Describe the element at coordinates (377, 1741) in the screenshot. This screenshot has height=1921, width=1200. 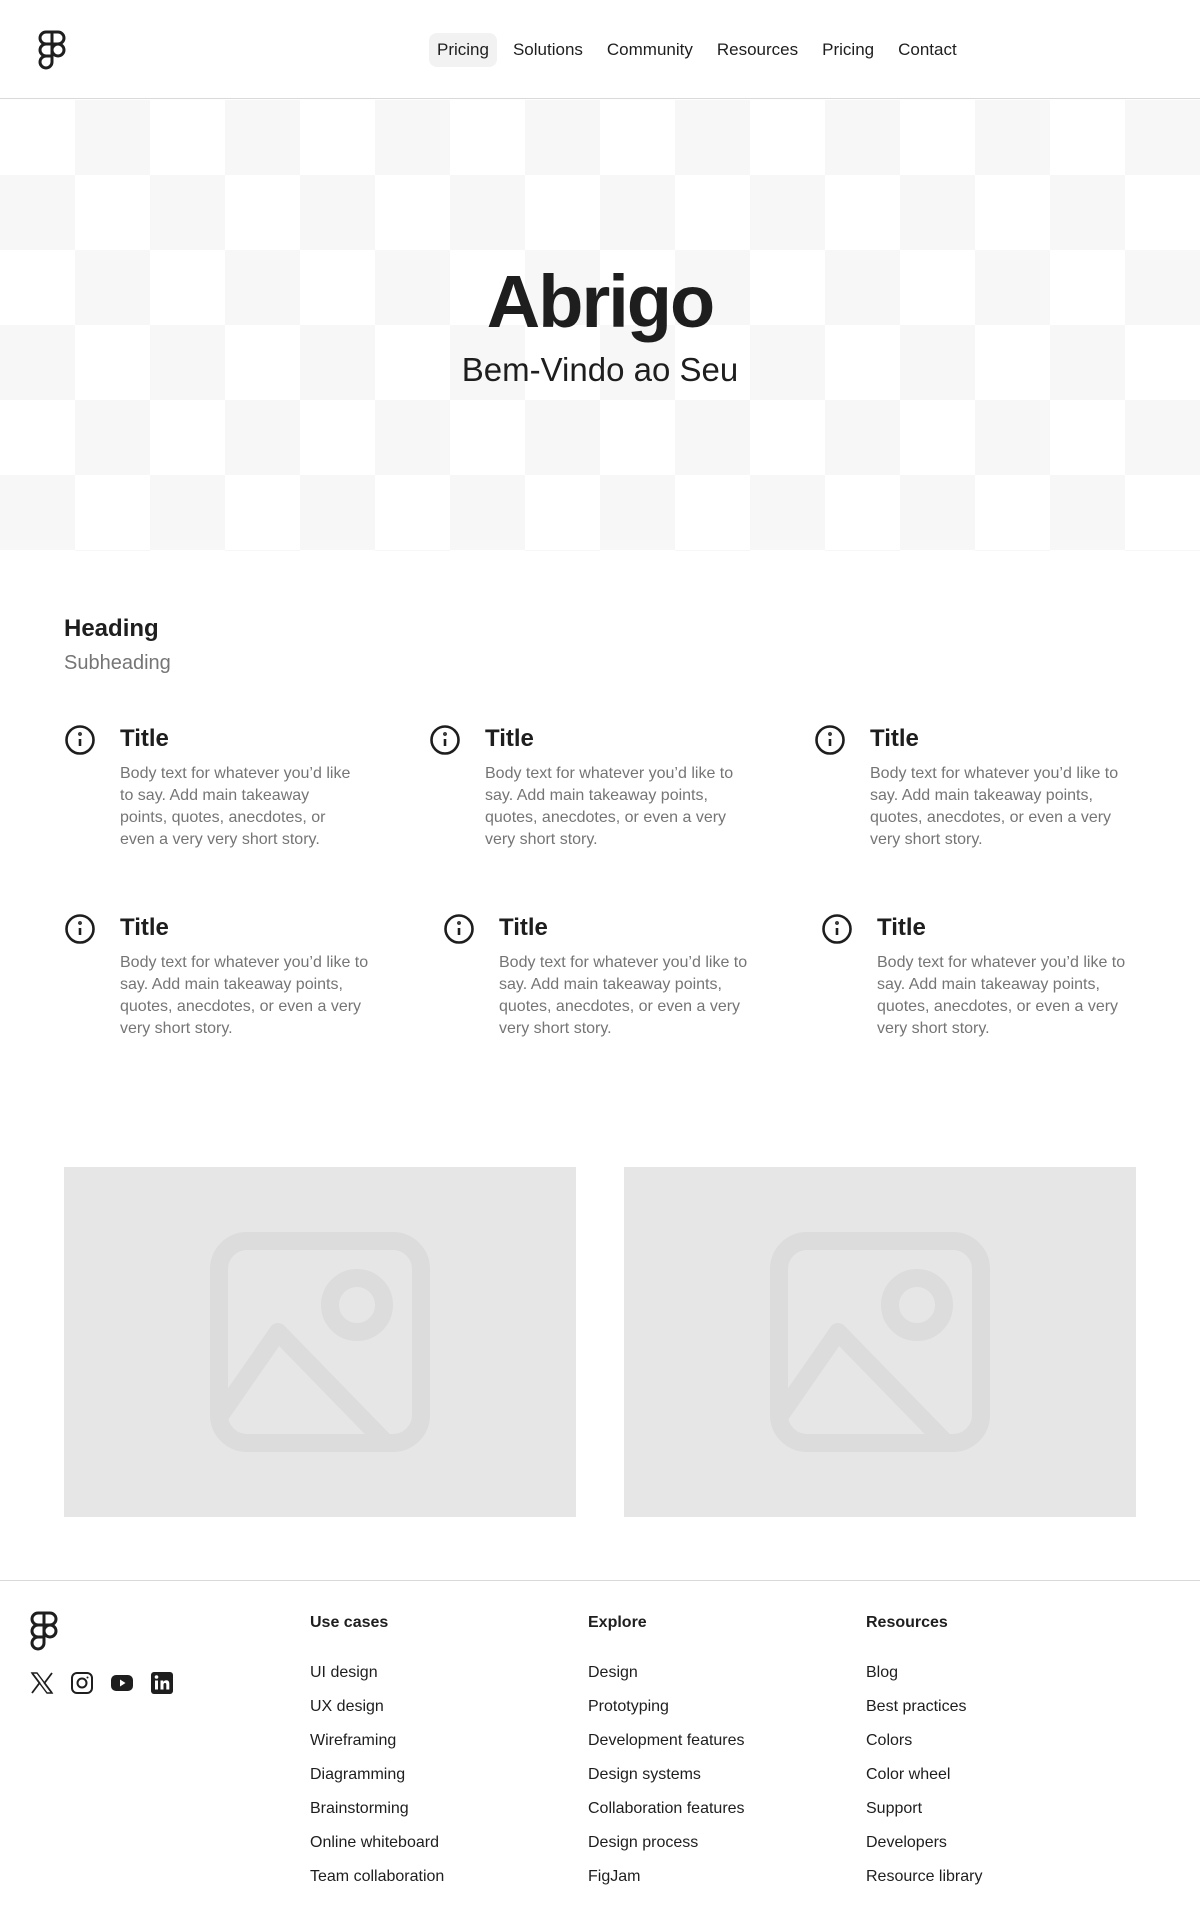
I see `footer-link: Wireframing` at that location.